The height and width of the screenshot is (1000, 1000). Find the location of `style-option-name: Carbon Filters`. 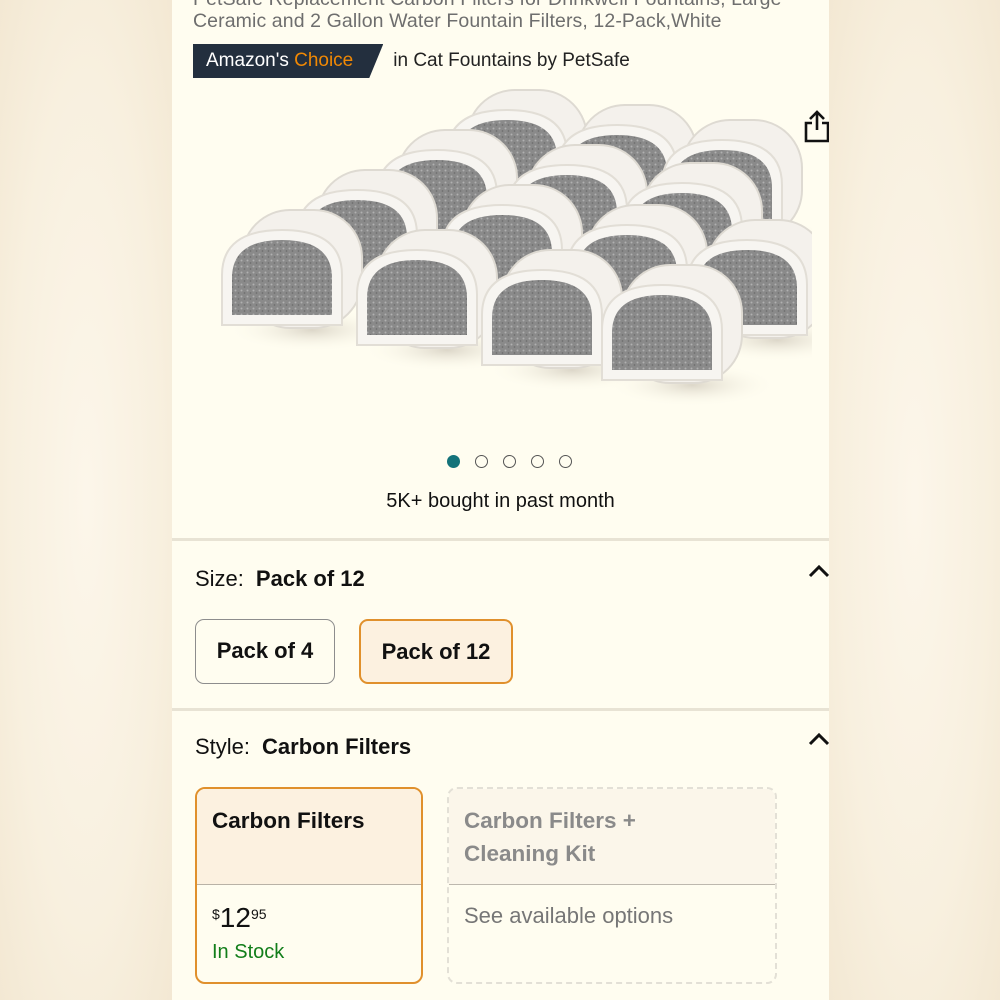

style-option-name: Carbon Filters is located at coordinates (309, 837).